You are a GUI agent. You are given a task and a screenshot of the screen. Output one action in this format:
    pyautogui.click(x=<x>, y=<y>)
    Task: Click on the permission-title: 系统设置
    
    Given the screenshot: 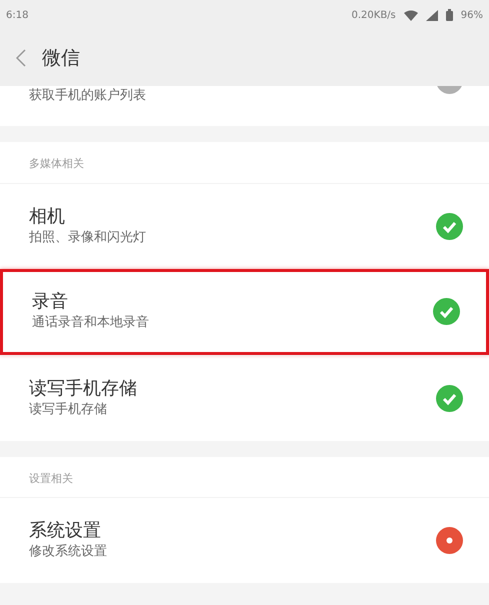 What is the action you would take?
    pyautogui.click(x=65, y=530)
    